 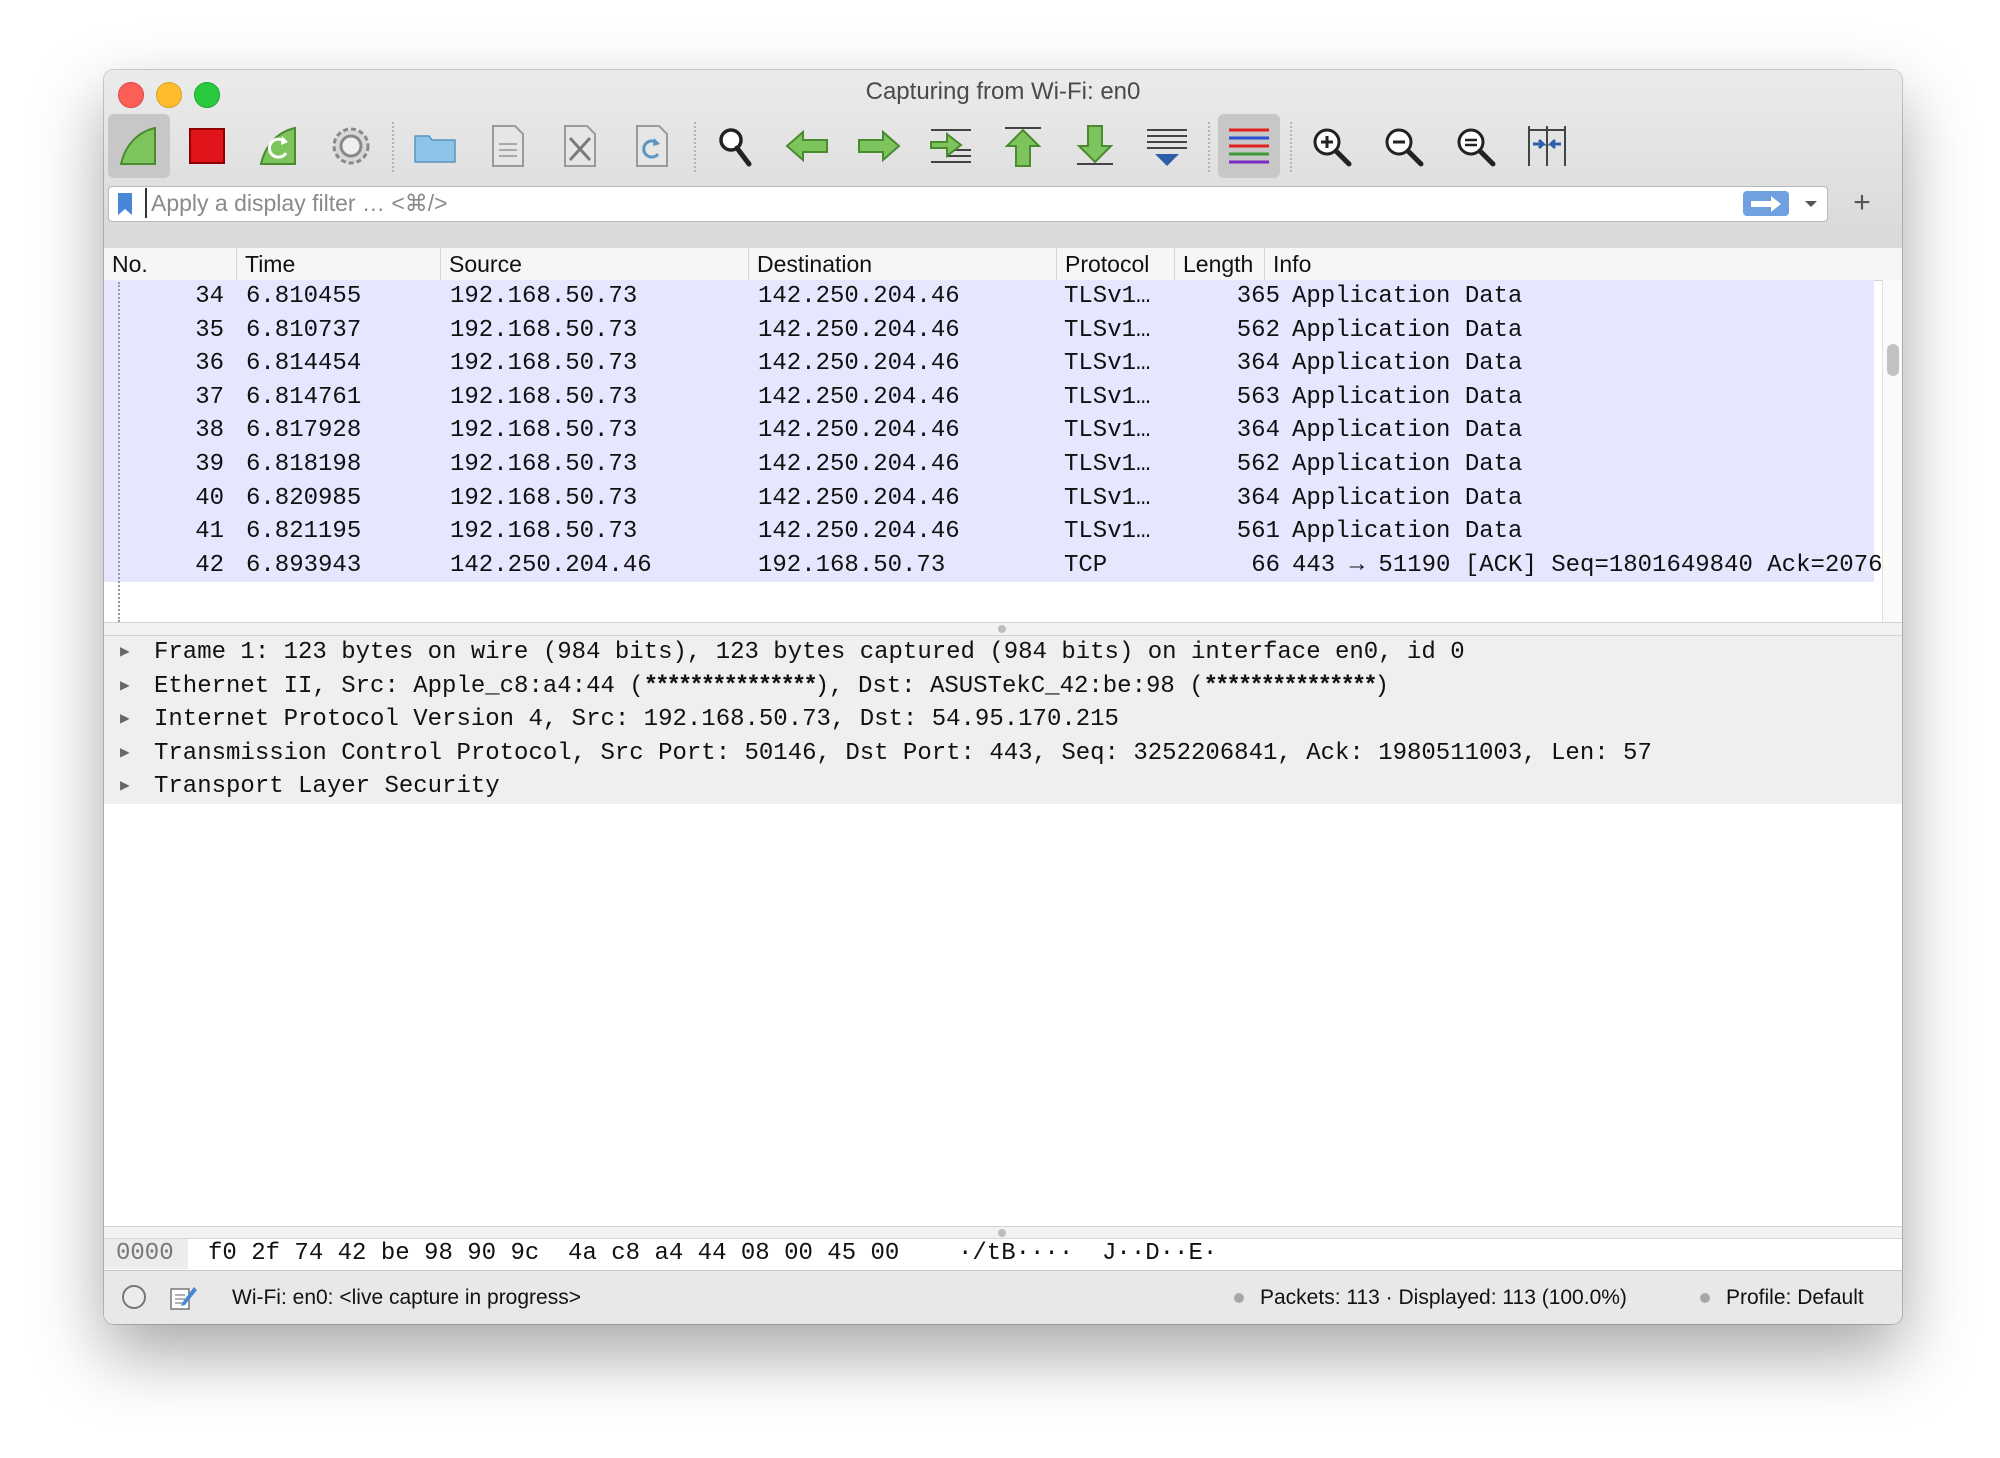 What do you see at coordinates (1249, 146) in the screenshot?
I see `colorize-button` at bounding box center [1249, 146].